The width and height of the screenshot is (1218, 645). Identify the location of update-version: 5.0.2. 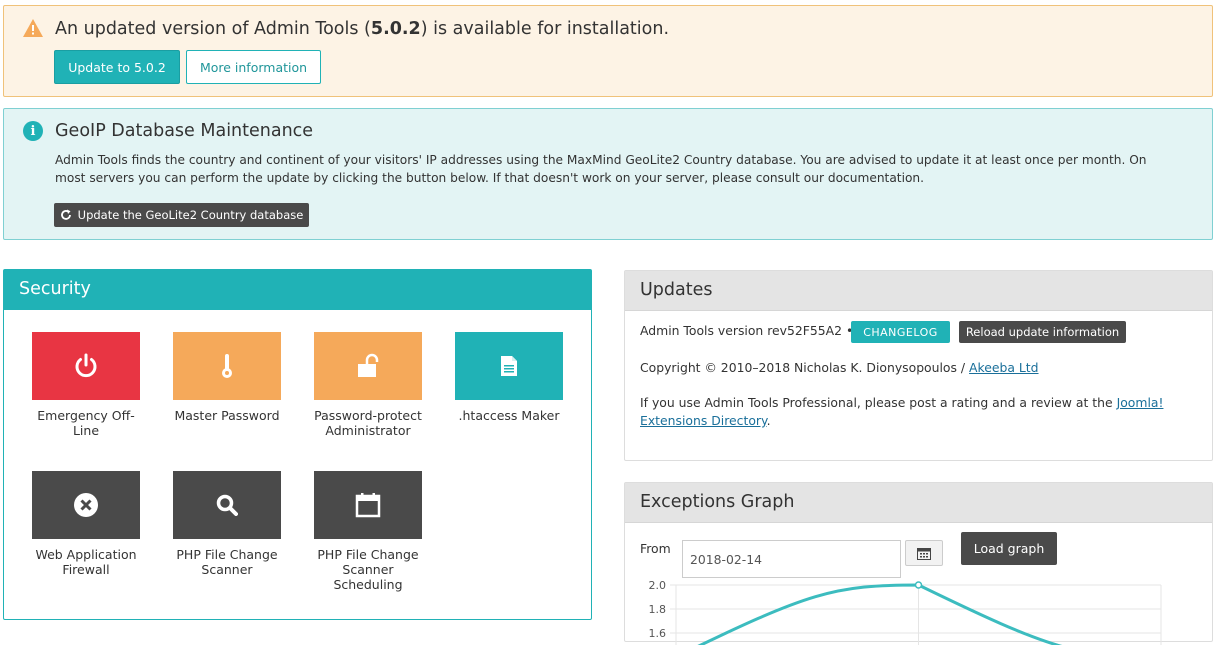
(395, 29).